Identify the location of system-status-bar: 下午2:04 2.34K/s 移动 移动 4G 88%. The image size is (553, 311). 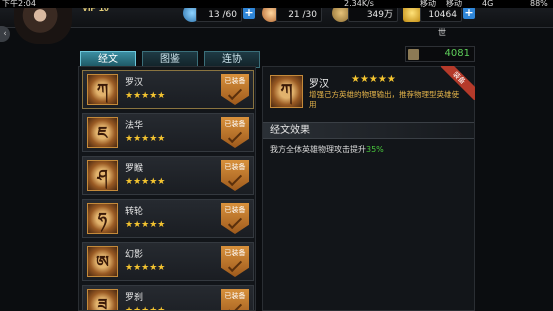
(276, 4).